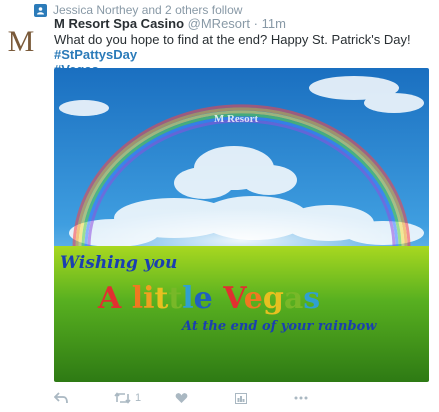  Describe the element at coordinates (95, 54) in the screenshot. I see `hashtag-stpattysday: #StPattysDay` at that location.